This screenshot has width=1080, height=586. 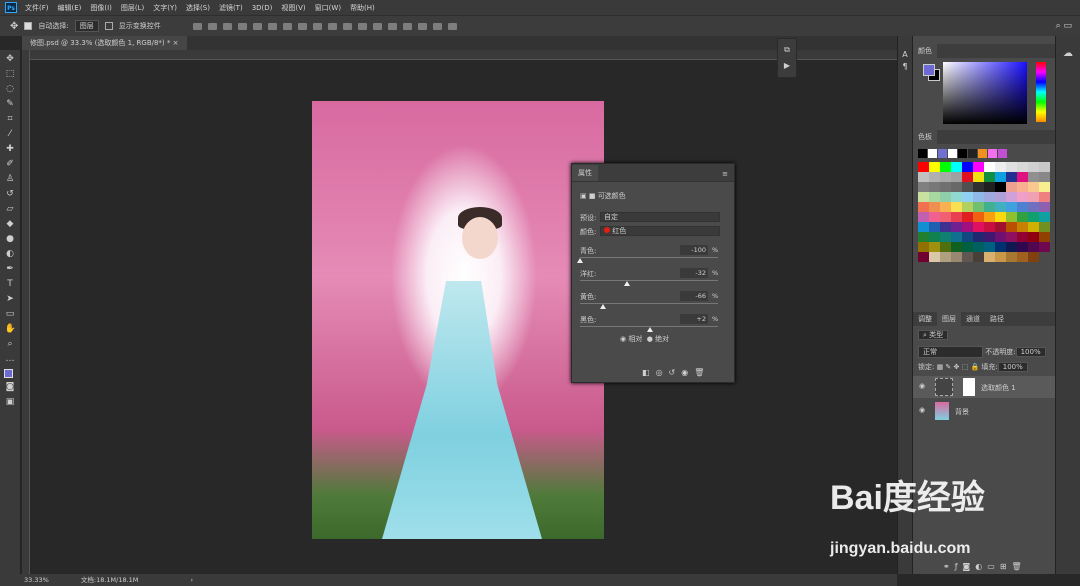 I want to click on zoom-level: 33.33%, so click(x=36, y=580).